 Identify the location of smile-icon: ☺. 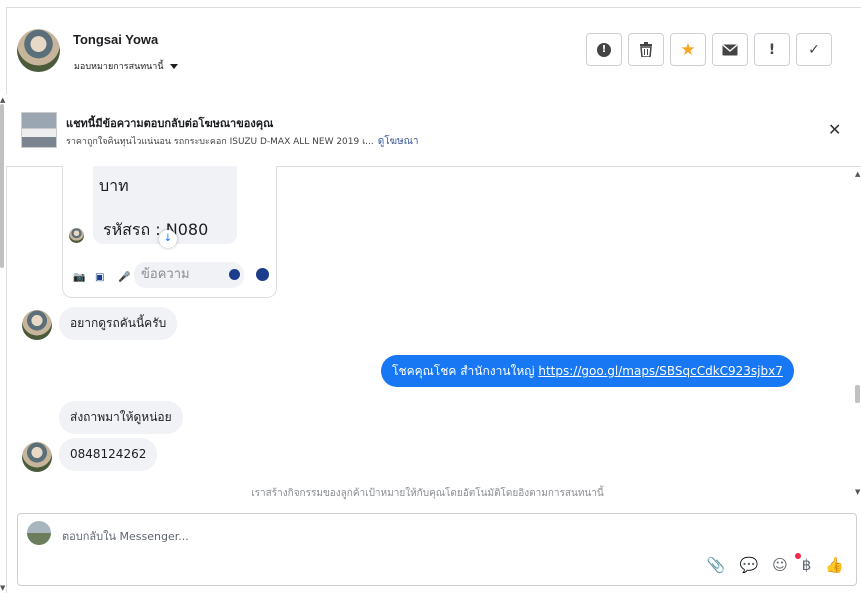
(780, 565).